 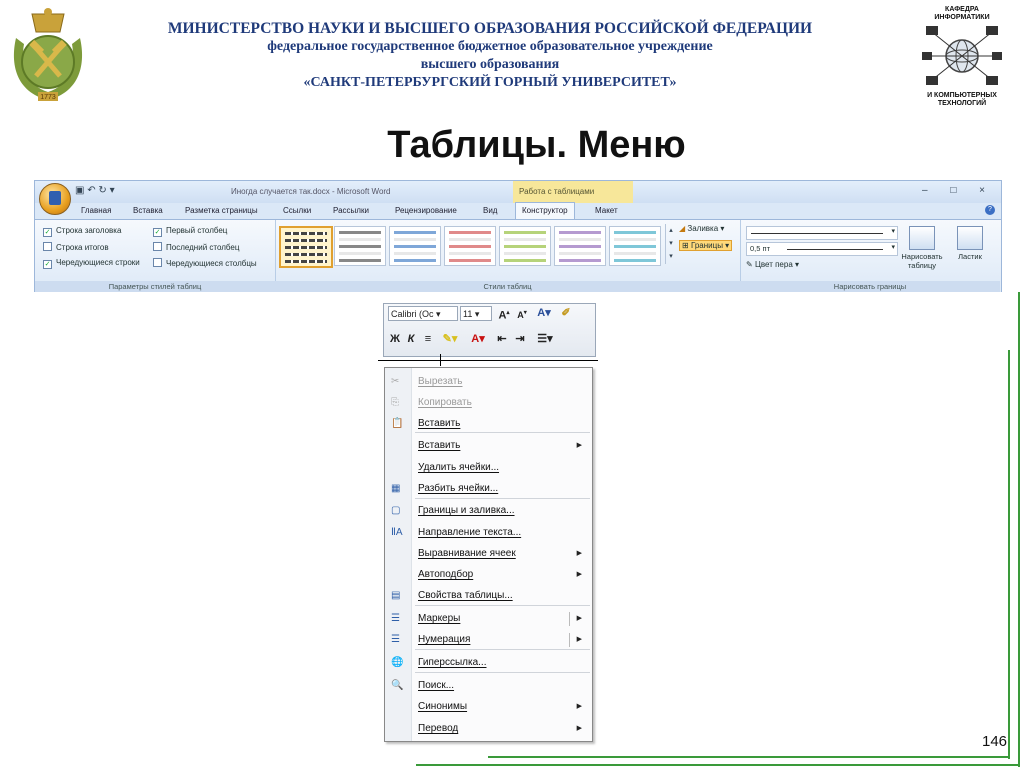 I want to click on numbering-icon: ☰, so click(x=395, y=639).